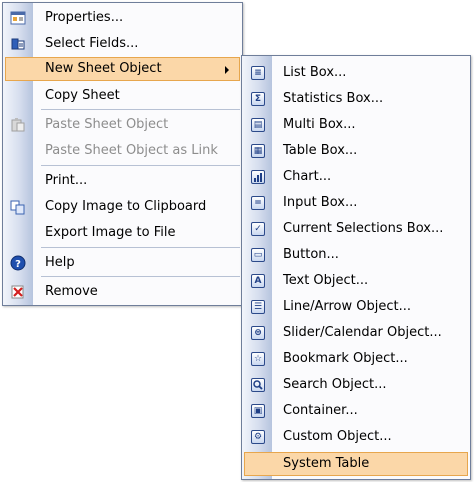  I want to click on menu-item-paste-sheet-object: Paste Sheet Object, so click(122, 125).